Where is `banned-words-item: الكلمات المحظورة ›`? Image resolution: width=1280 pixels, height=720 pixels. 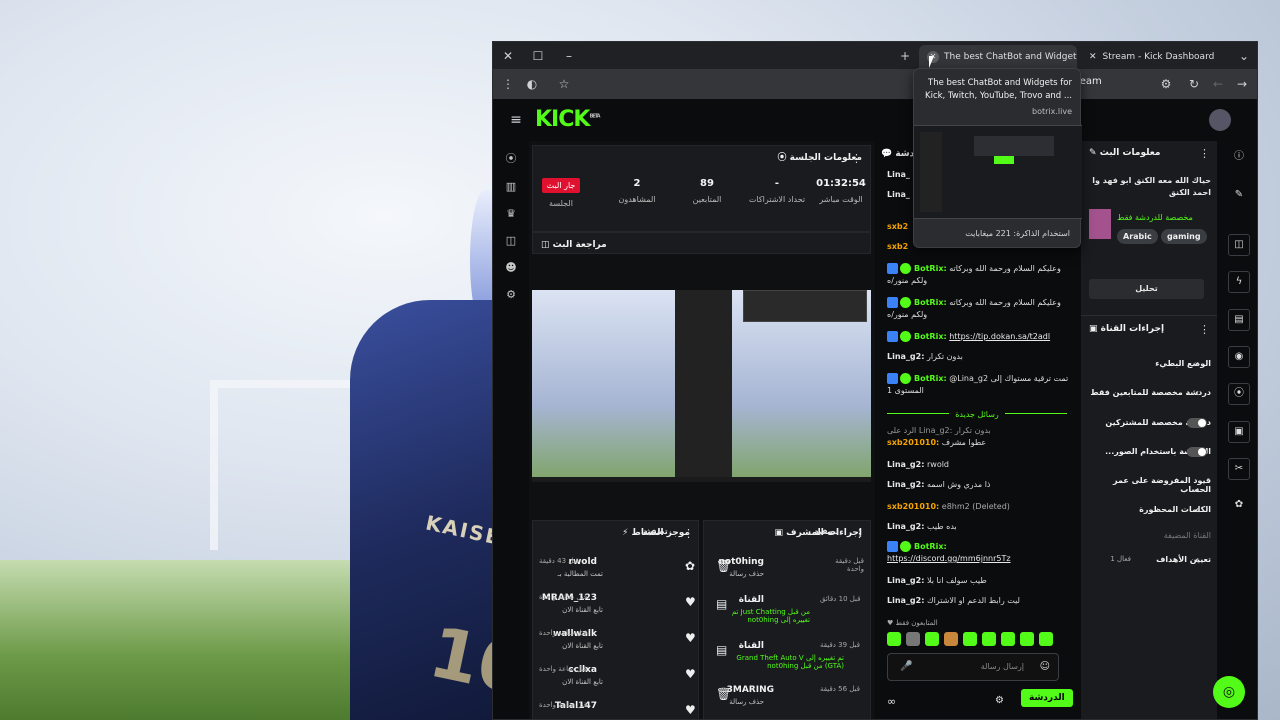 banned-words-item: الكلمات المحظورة › is located at coordinates (1146, 510).